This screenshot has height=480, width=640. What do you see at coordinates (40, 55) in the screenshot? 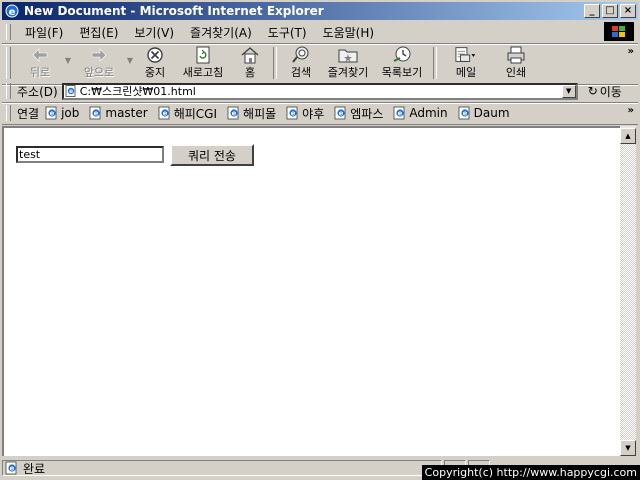
I see `back-arrow-icon` at bounding box center [40, 55].